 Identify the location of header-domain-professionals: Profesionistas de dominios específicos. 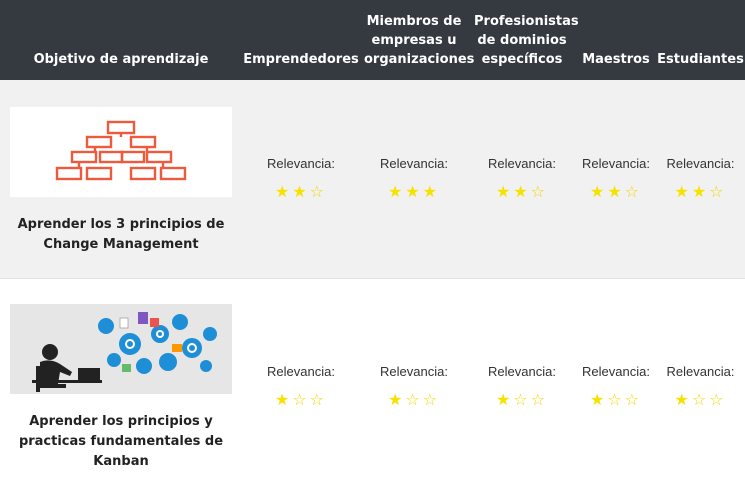
(526, 40).